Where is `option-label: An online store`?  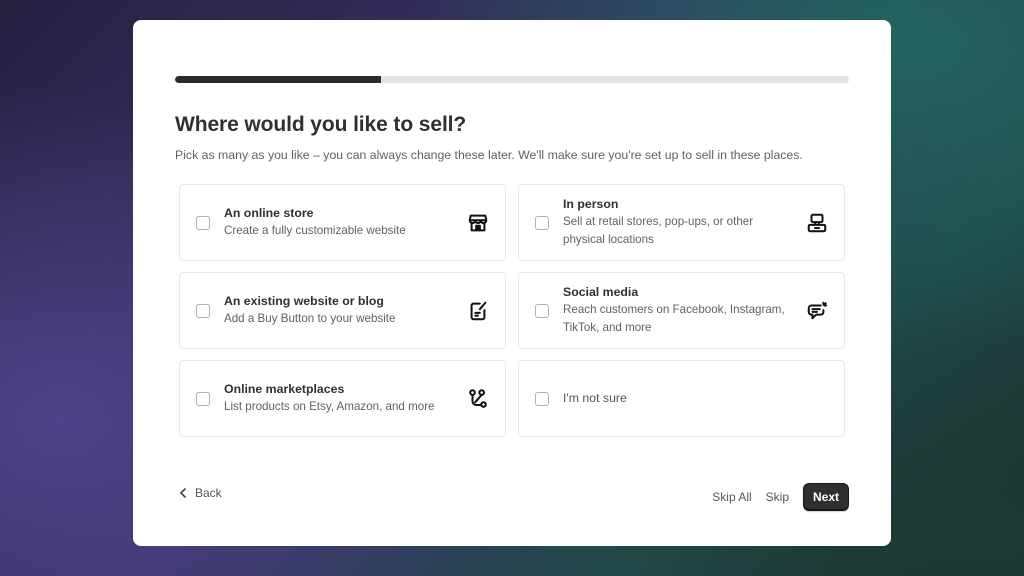
option-label: An online store is located at coordinates (269, 213).